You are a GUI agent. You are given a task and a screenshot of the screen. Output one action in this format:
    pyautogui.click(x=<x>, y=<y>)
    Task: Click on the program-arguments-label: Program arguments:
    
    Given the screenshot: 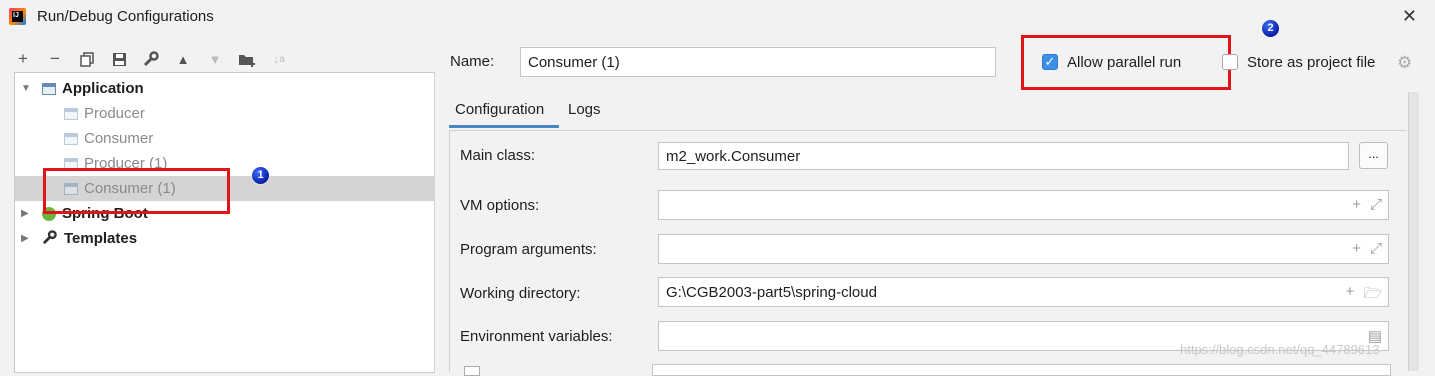 What is the action you would take?
    pyautogui.click(x=528, y=249)
    